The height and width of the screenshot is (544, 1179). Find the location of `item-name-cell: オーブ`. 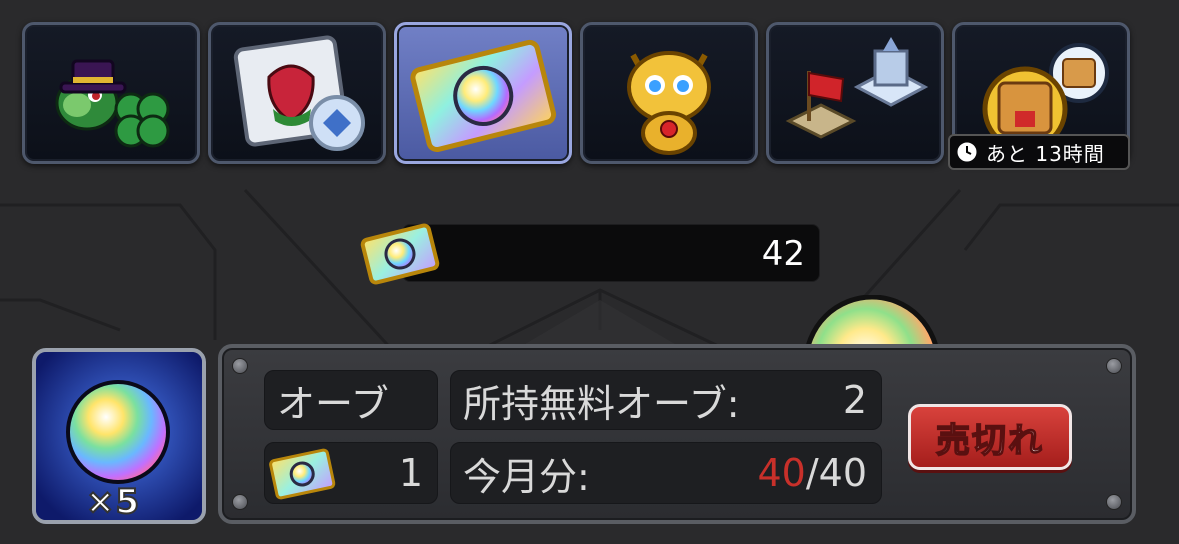

item-name-cell: オーブ is located at coordinates (351, 400).